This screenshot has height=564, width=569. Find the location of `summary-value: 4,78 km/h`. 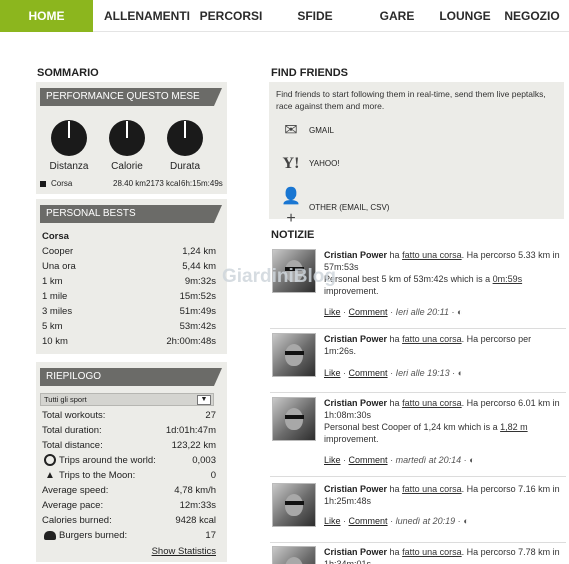

summary-value: 4,78 km/h is located at coordinates (195, 490).